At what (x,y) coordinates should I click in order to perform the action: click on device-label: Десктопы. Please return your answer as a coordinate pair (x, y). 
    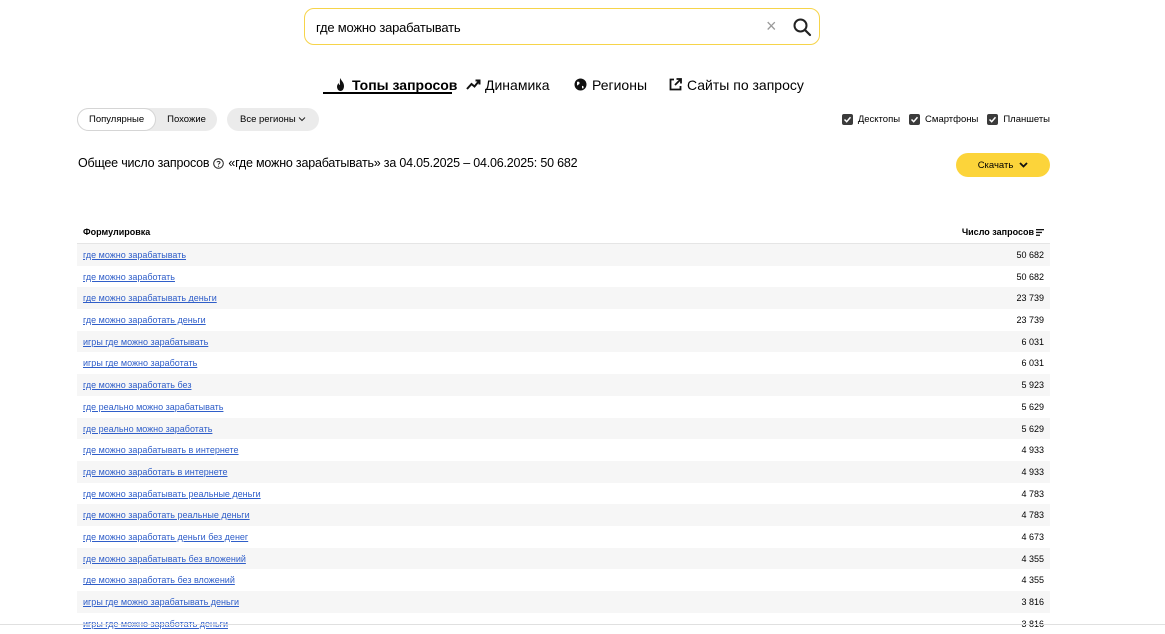
    Looking at the image, I should click on (879, 119).